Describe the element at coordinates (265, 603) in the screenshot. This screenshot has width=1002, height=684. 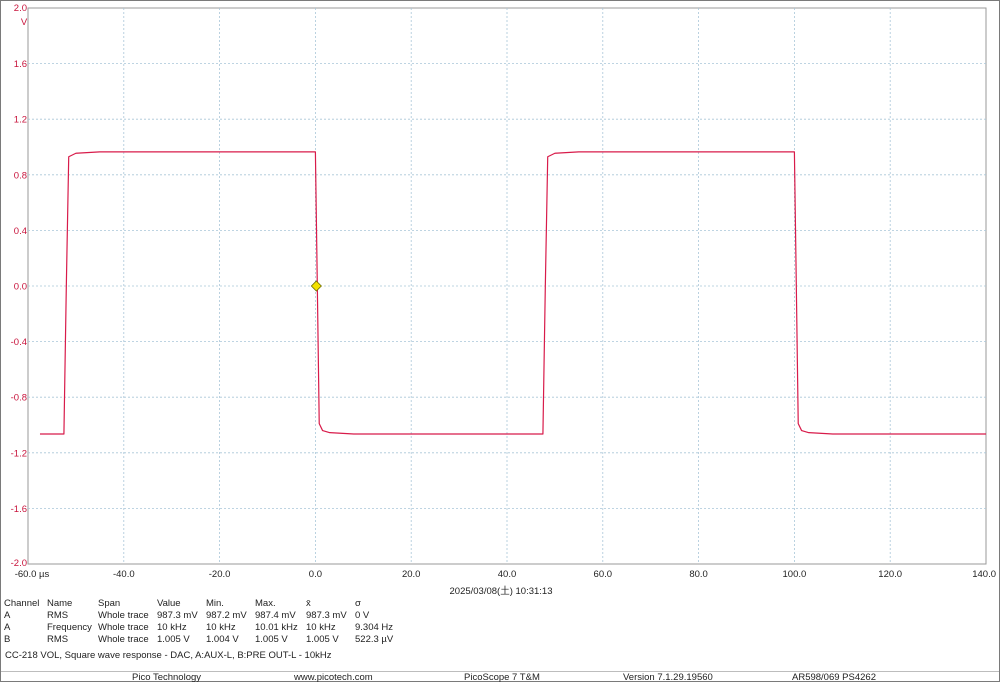
I see `measurements-header-cell: Max.` at that location.